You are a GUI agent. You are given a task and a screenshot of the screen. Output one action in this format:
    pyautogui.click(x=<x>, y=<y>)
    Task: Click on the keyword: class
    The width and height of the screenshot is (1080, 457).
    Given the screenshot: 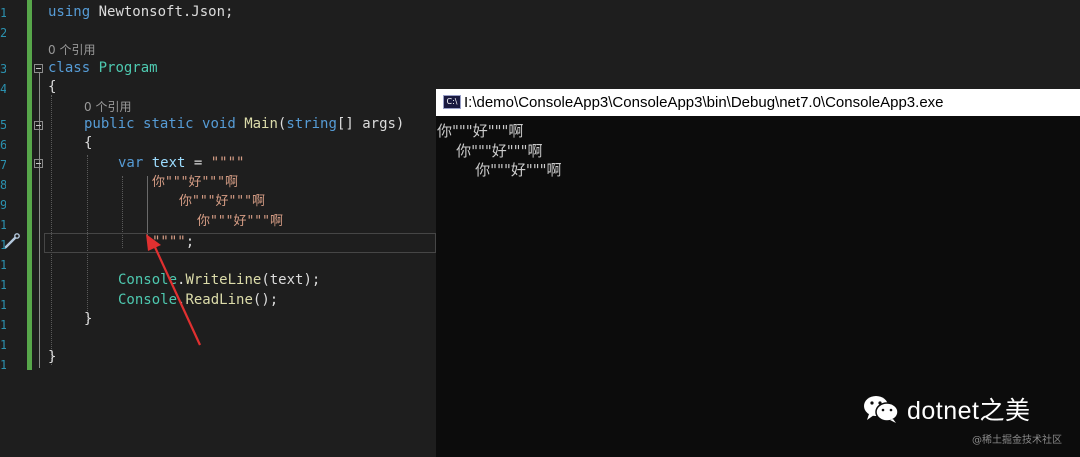 What is the action you would take?
    pyautogui.click(x=69, y=68)
    